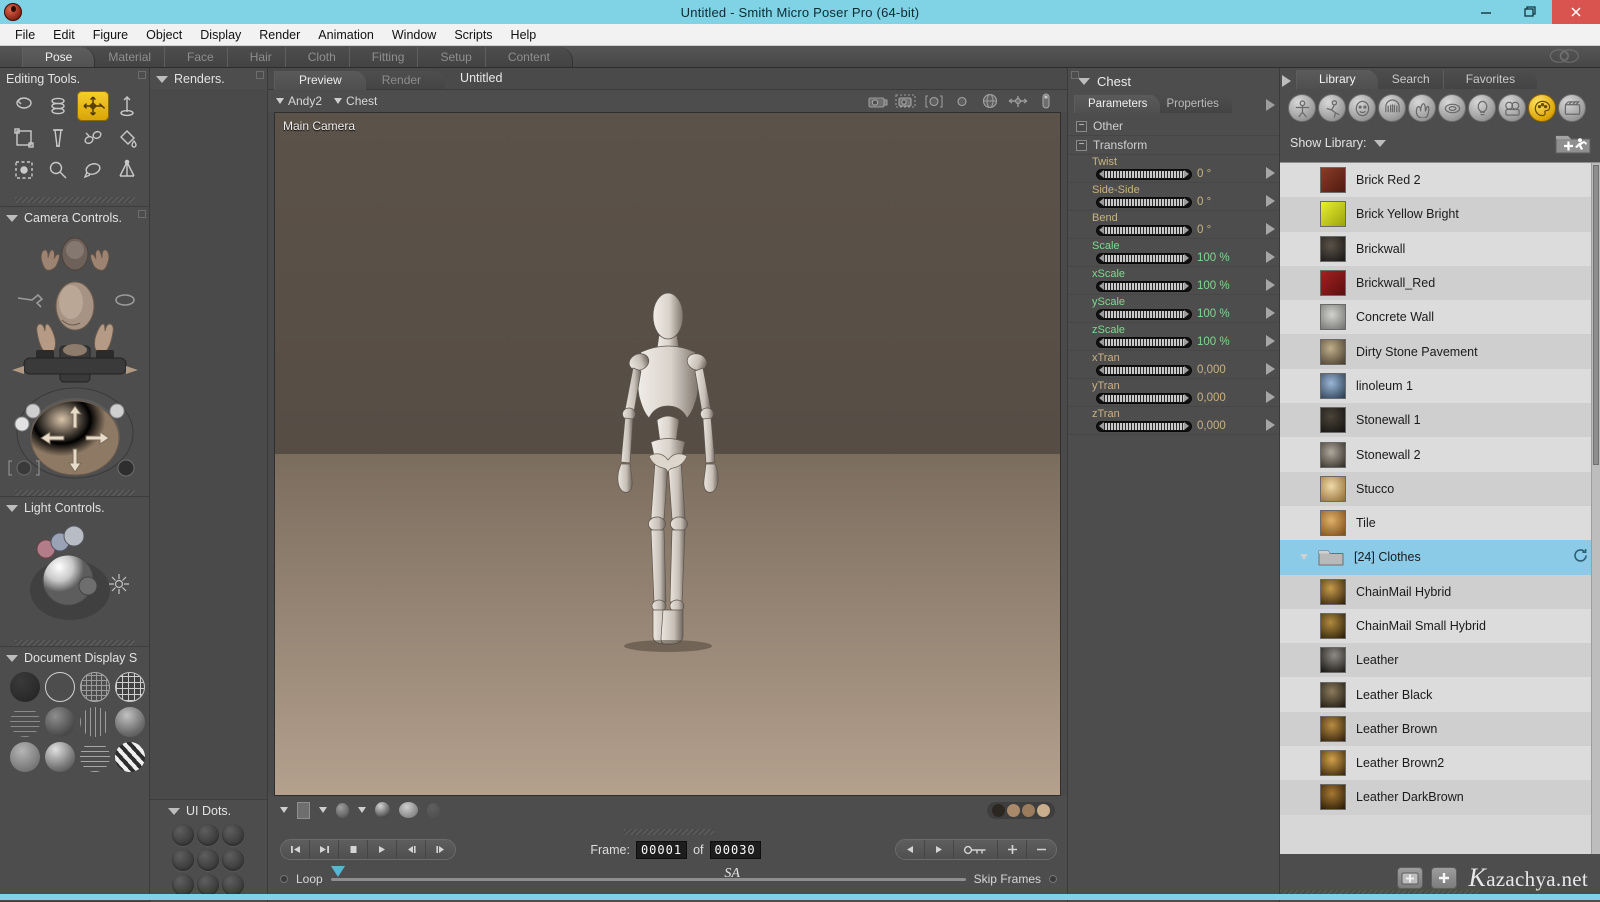 Image resolution: width=1600 pixels, height=902 pixels. What do you see at coordinates (1486, 12) in the screenshot?
I see `minimize-button` at bounding box center [1486, 12].